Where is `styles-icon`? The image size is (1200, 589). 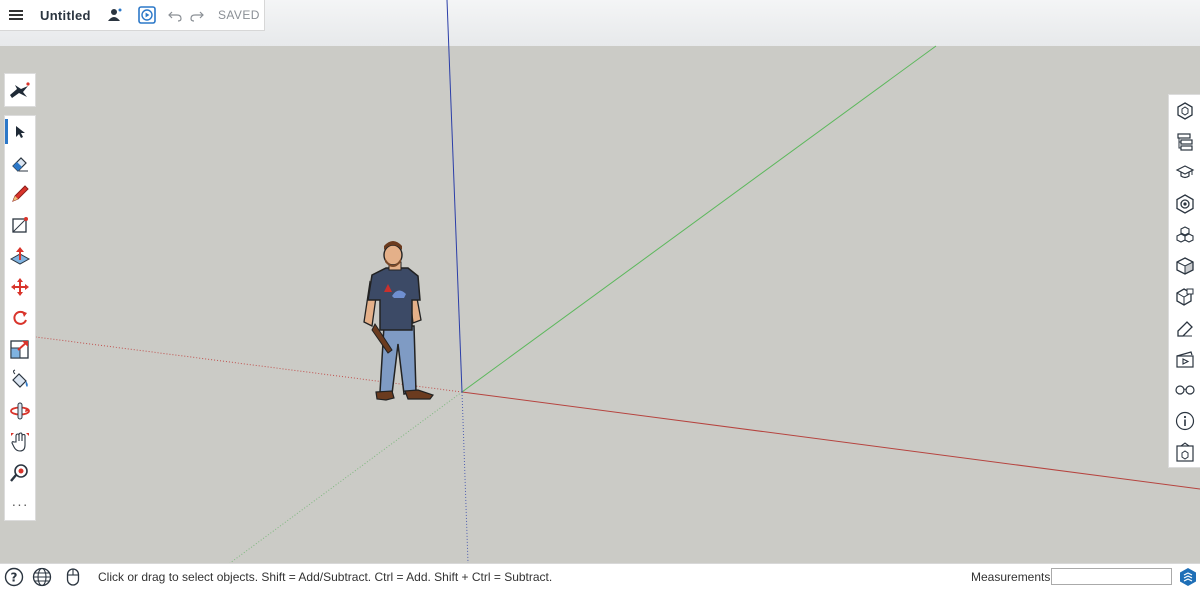
styles-icon is located at coordinates (1184, 265).